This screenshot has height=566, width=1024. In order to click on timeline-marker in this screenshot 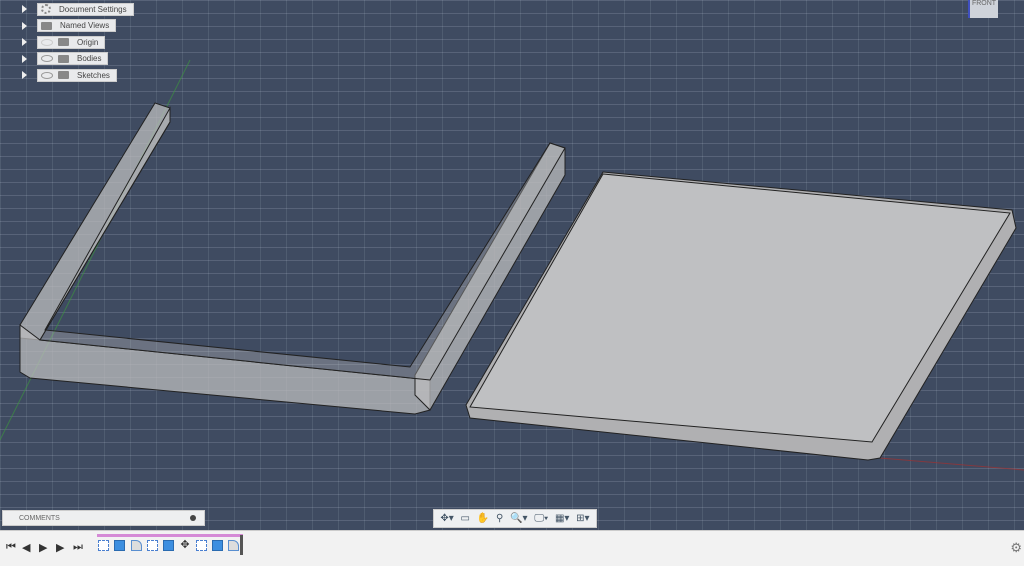, I will do `click(241, 545)`.